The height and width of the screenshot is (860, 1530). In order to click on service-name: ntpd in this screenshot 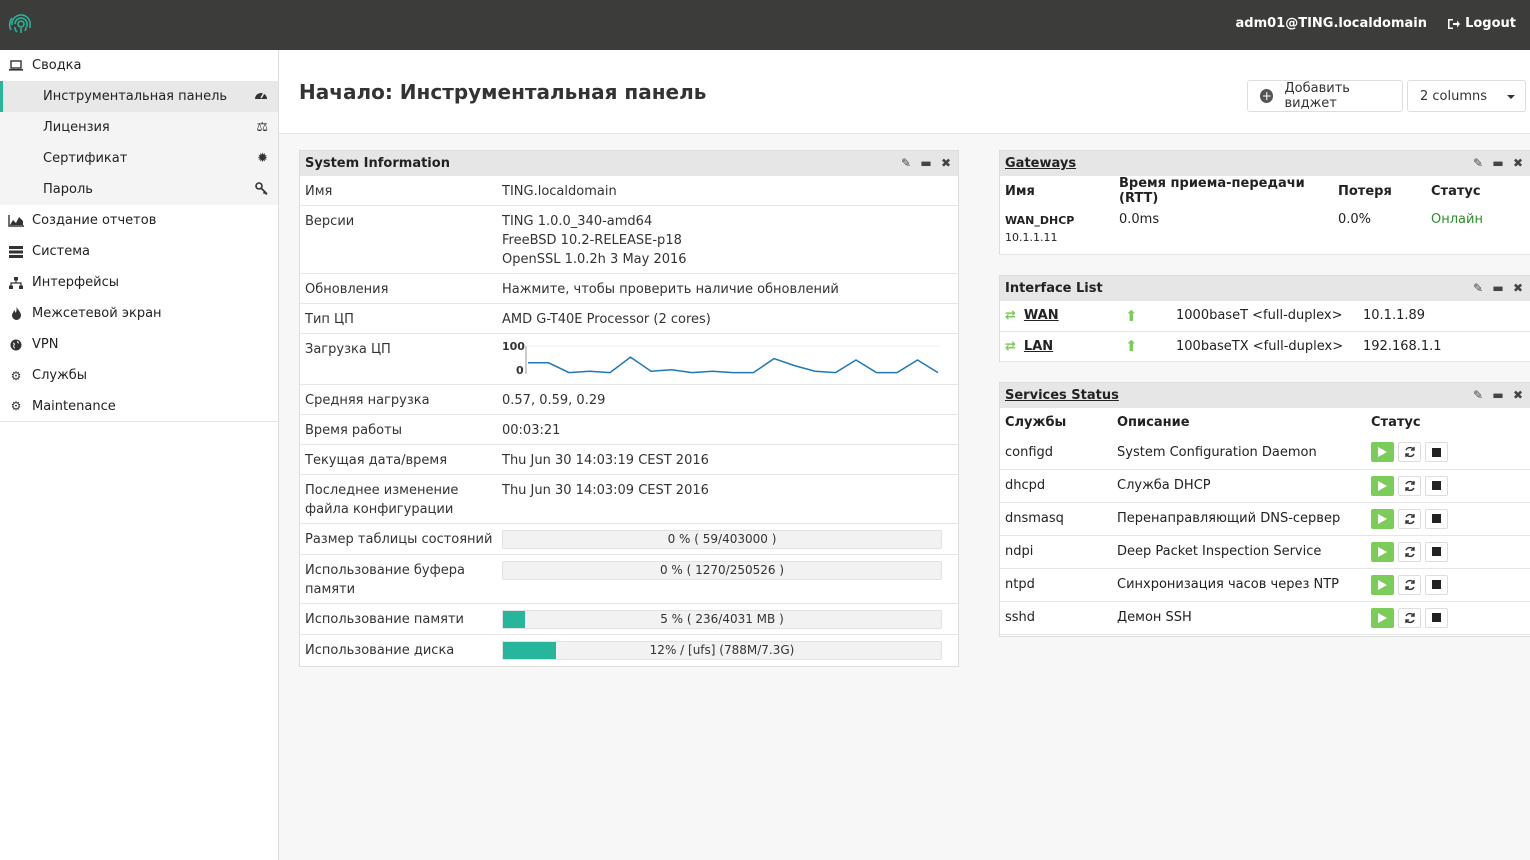, I will do `click(1056, 585)`.